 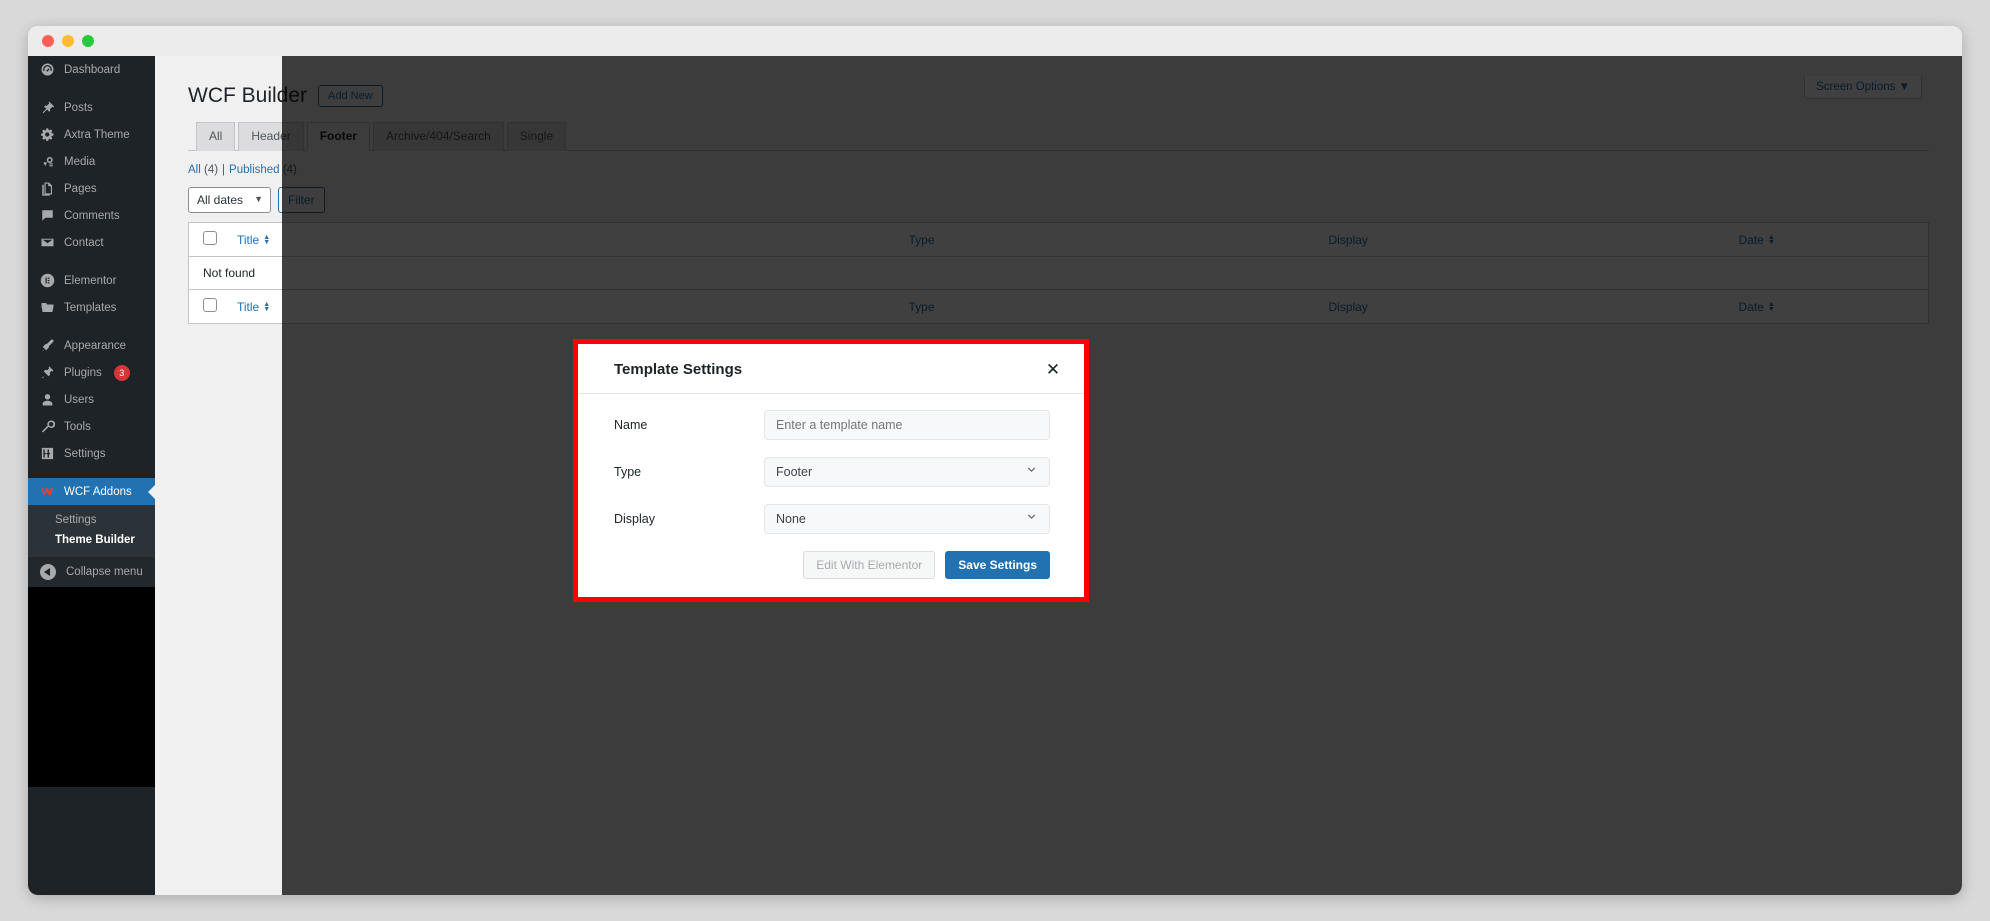 I want to click on edit-with-elementor-button: Edit With Elementor, so click(x=869, y=565).